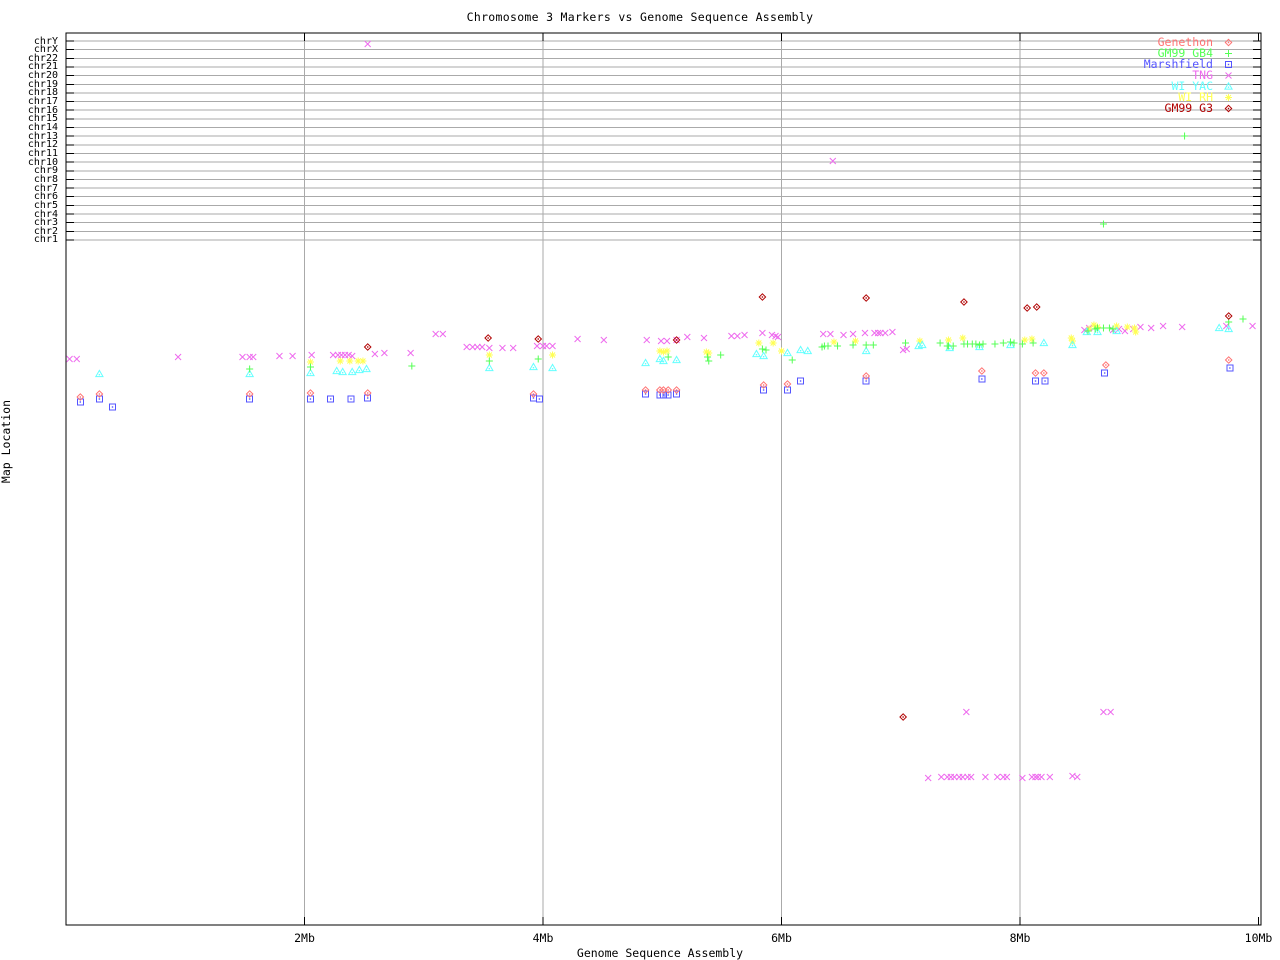 The image size is (1280, 960). I want to click on y-tick-label-chr1: chr1, so click(45, 240).